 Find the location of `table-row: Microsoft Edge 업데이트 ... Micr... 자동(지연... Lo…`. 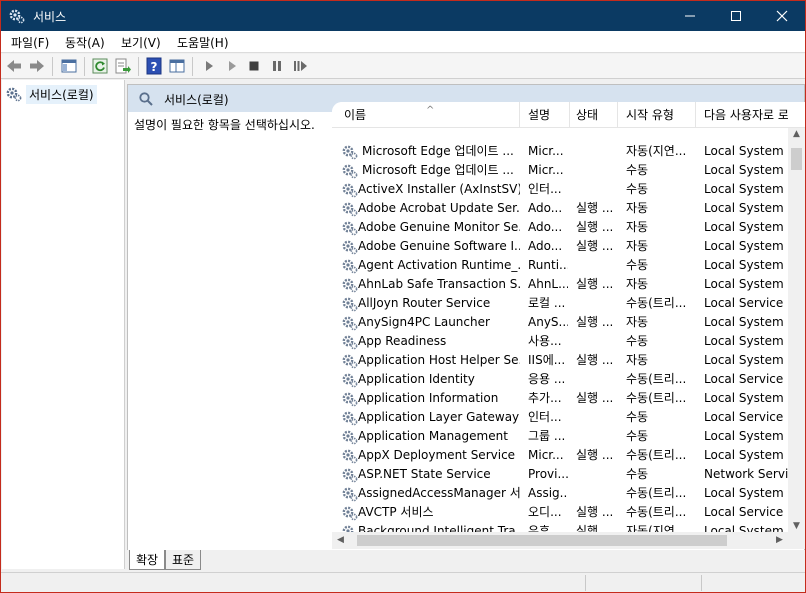

table-row: Microsoft Edge 업데이트 ... Micr... 자동(지연... Lo… is located at coordinates (560, 151).